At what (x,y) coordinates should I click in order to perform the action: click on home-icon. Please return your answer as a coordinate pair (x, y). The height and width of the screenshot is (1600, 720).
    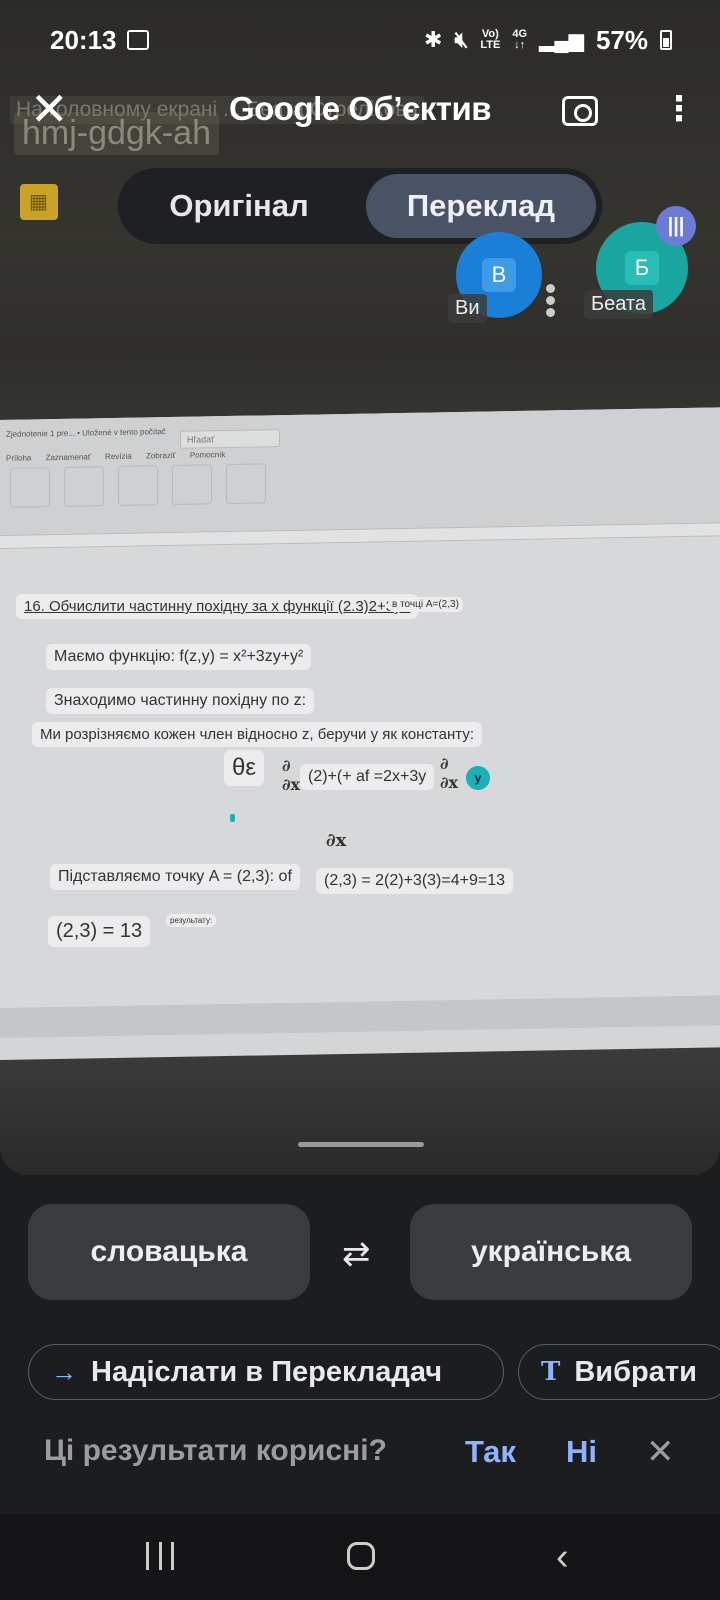
    Looking at the image, I should click on (361, 1556).